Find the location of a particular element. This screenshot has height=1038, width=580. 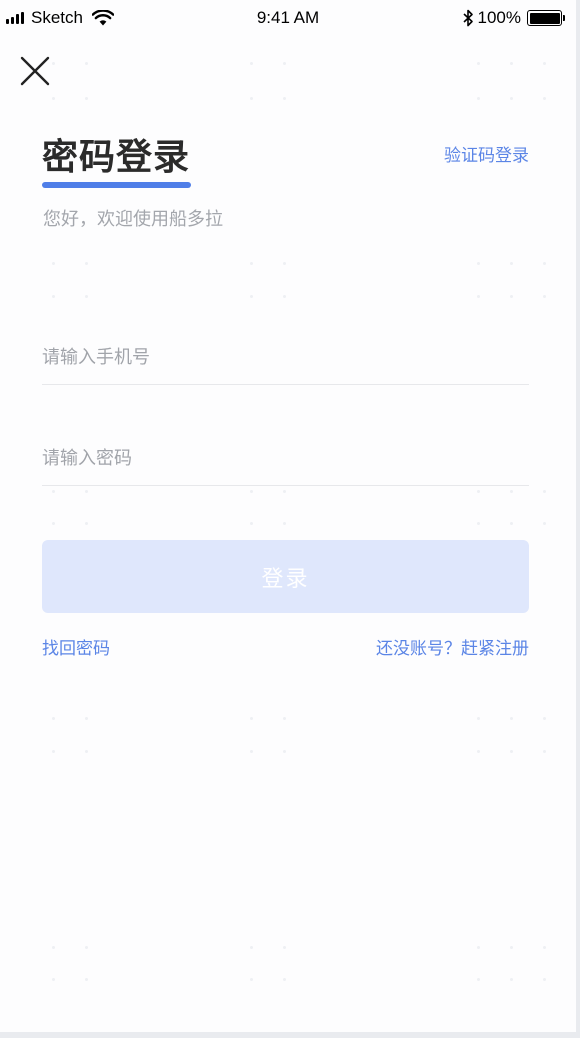

welcome-text: 您好，欢迎使用船多拉 is located at coordinates (133, 219).